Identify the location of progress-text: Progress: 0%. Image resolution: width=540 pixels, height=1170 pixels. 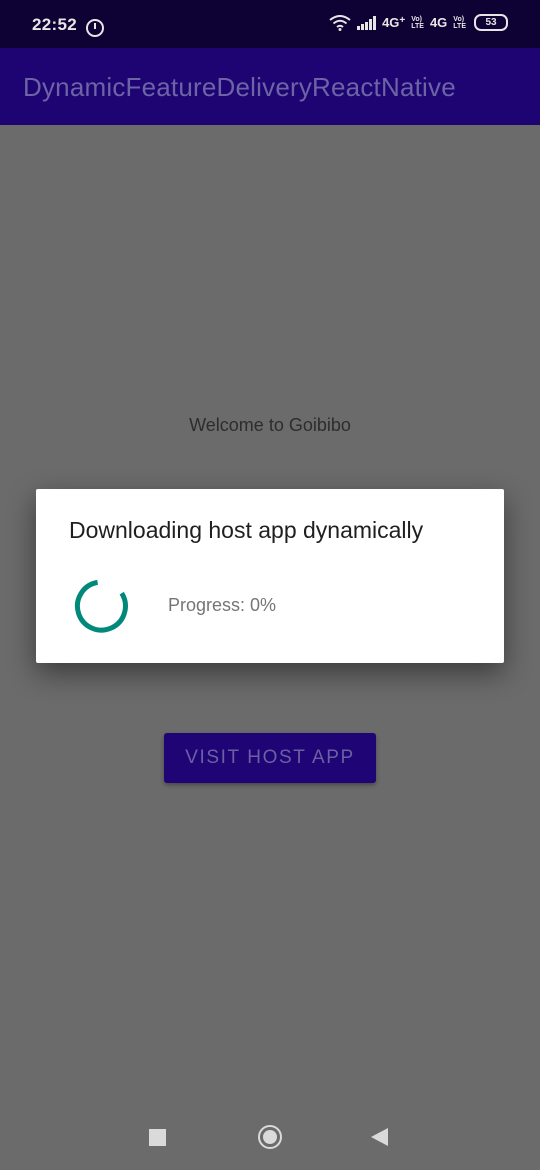
(222, 605).